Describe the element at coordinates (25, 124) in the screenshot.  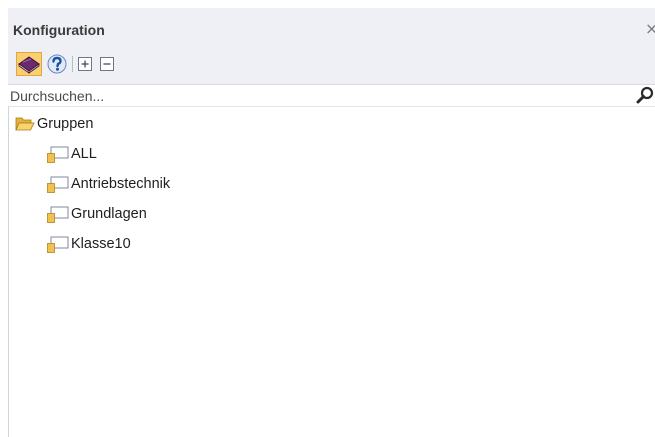
I see `folder-open-icon` at that location.